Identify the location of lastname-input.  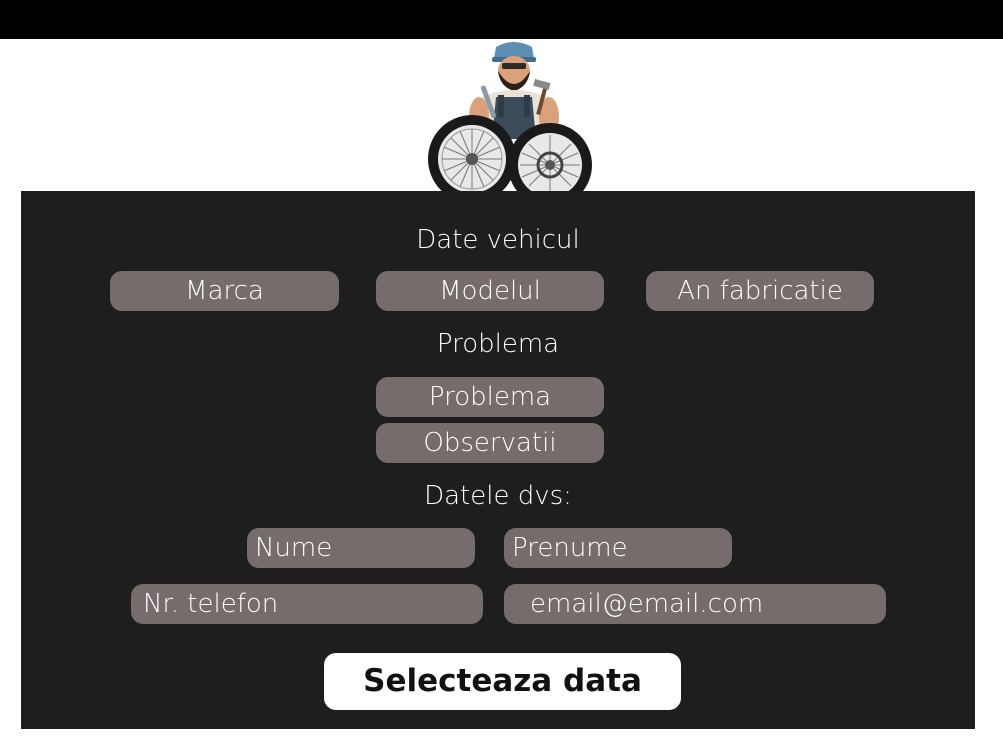
(361, 548).